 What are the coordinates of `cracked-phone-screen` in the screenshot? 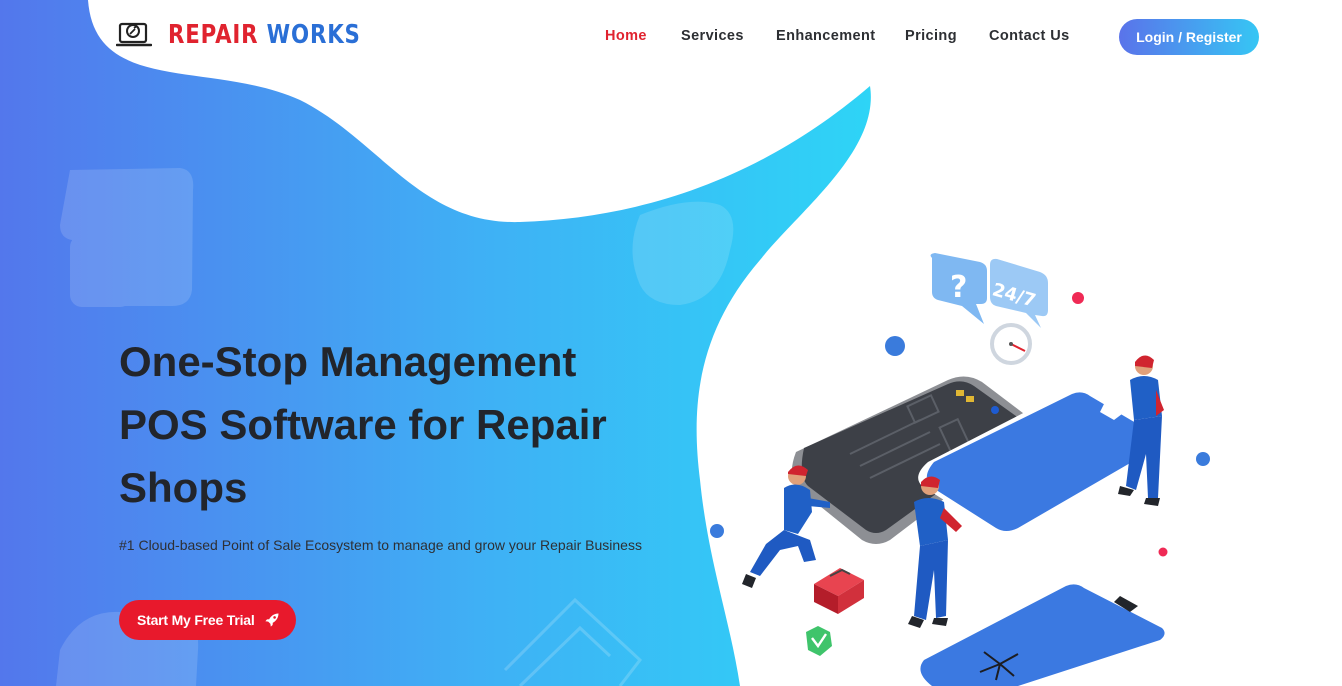 It's located at (1043, 631).